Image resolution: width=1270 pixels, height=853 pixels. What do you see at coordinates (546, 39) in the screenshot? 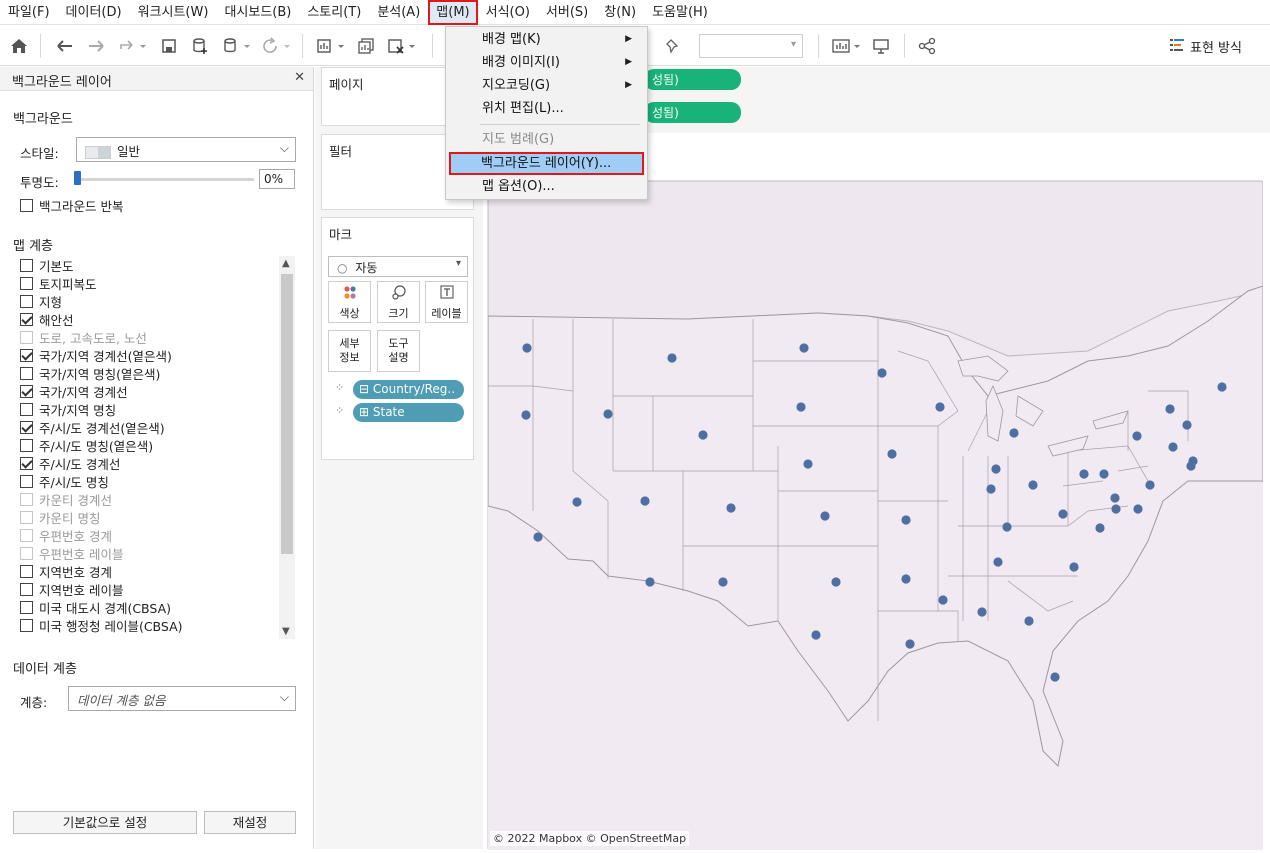
I see `menu-background-maps: 배경 맵(K) ▶` at bounding box center [546, 39].